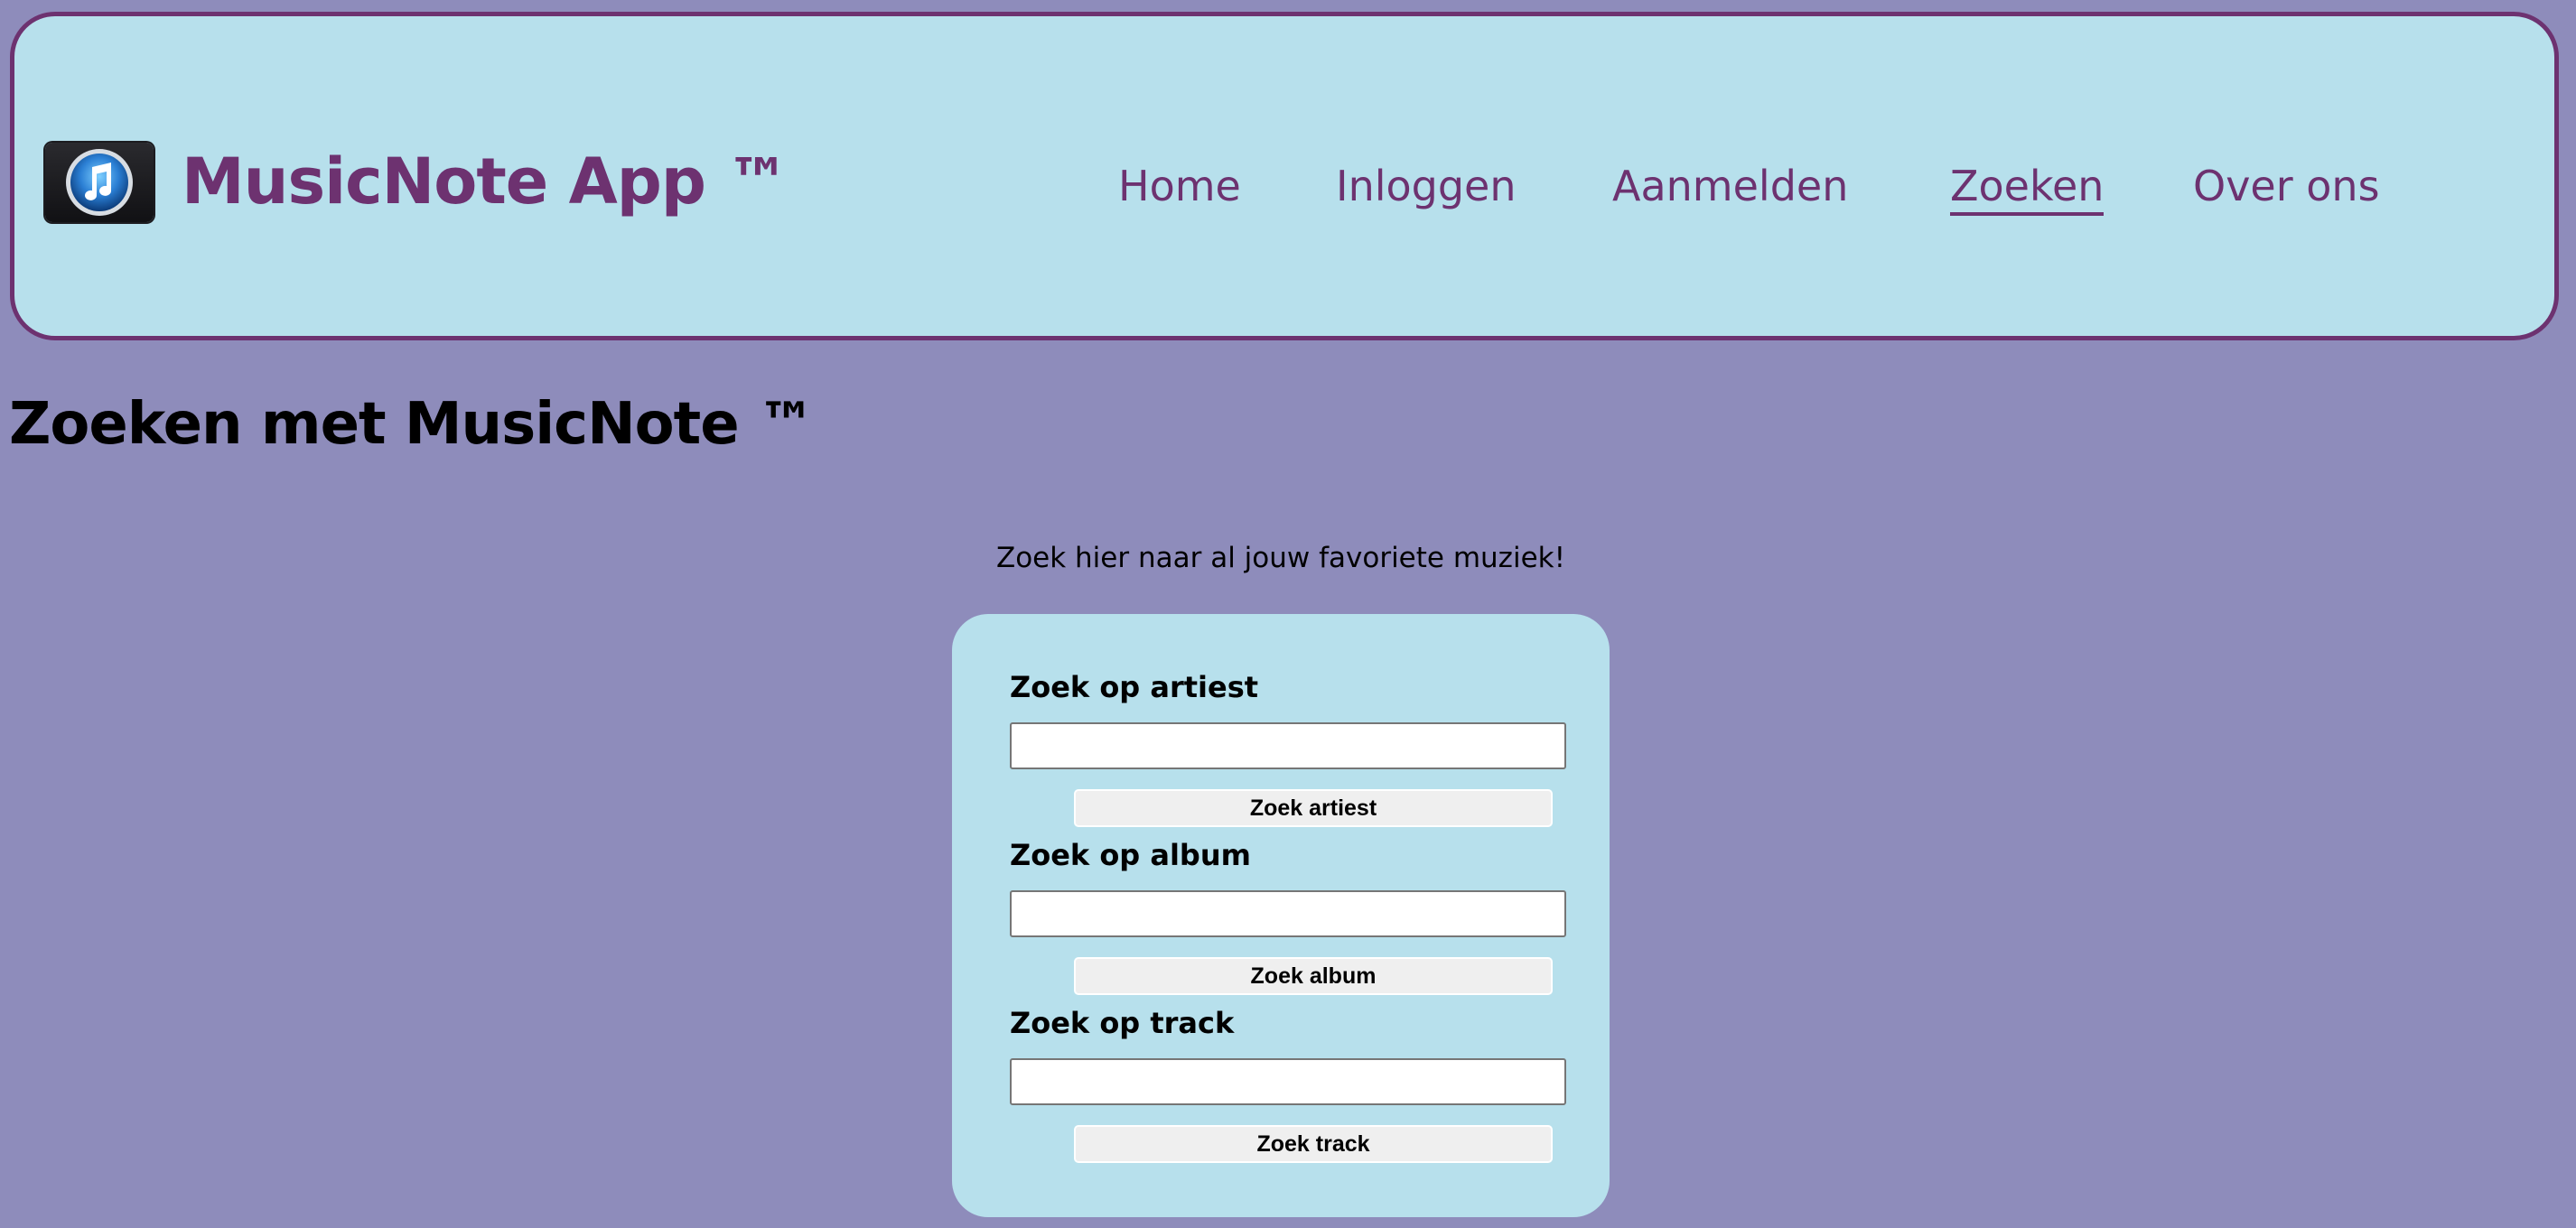 This screenshot has width=2576, height=1228. I want to click on page-title: Zoeken met MusicNote ™, so click(412, 425).